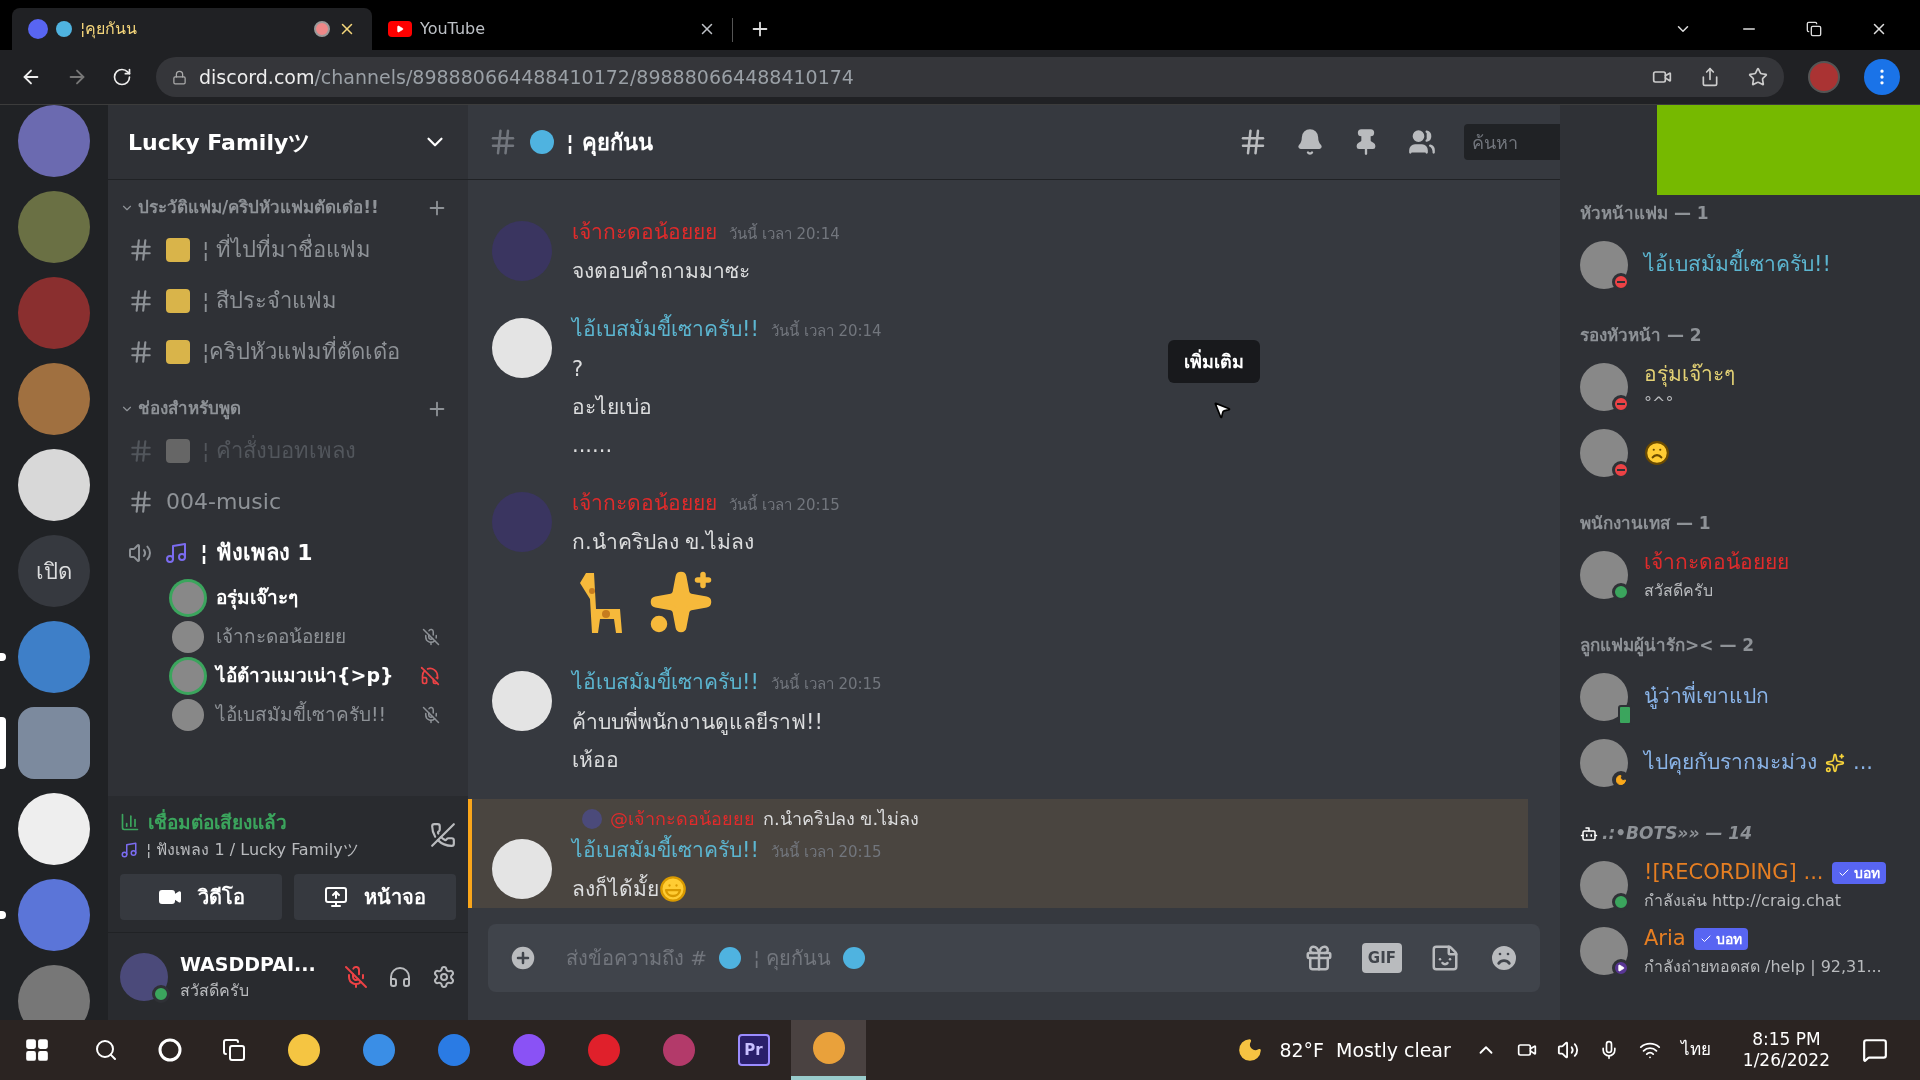  I want to click on address-bar: discord.com/channels/898880664488410172/898880664488410174, so click(970, 77).